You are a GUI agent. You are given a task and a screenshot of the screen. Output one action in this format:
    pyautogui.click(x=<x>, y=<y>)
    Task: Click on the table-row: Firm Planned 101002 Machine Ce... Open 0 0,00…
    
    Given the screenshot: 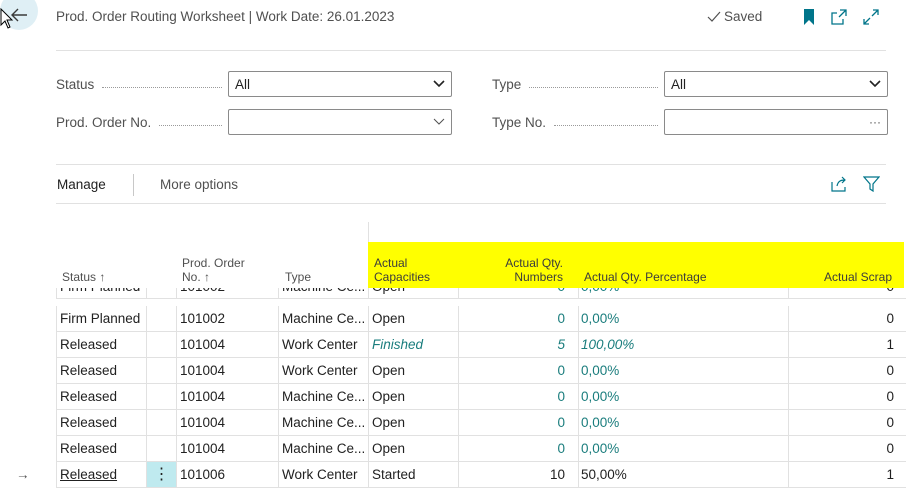 What is the action you would take?
    pyautogui.click(x=453, y=319)
    